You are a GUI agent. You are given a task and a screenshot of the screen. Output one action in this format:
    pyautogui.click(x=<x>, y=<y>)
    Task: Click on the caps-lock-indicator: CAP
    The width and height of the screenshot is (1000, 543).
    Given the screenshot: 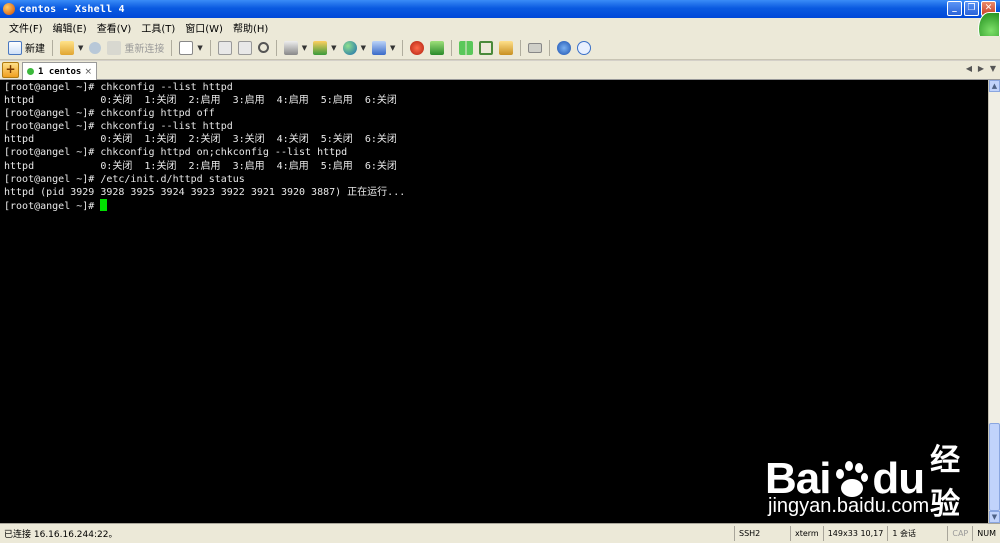 What is the action you would take?
    pyautogui.click(x=959, y=533)
    